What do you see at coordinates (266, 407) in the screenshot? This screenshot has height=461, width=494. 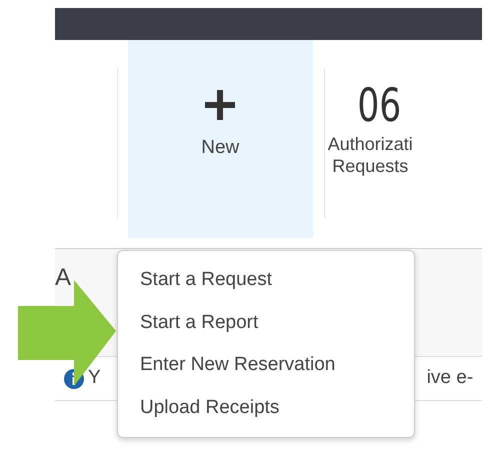 I see `menu-item: Upload Receipts` at bounding box center [266, 407].